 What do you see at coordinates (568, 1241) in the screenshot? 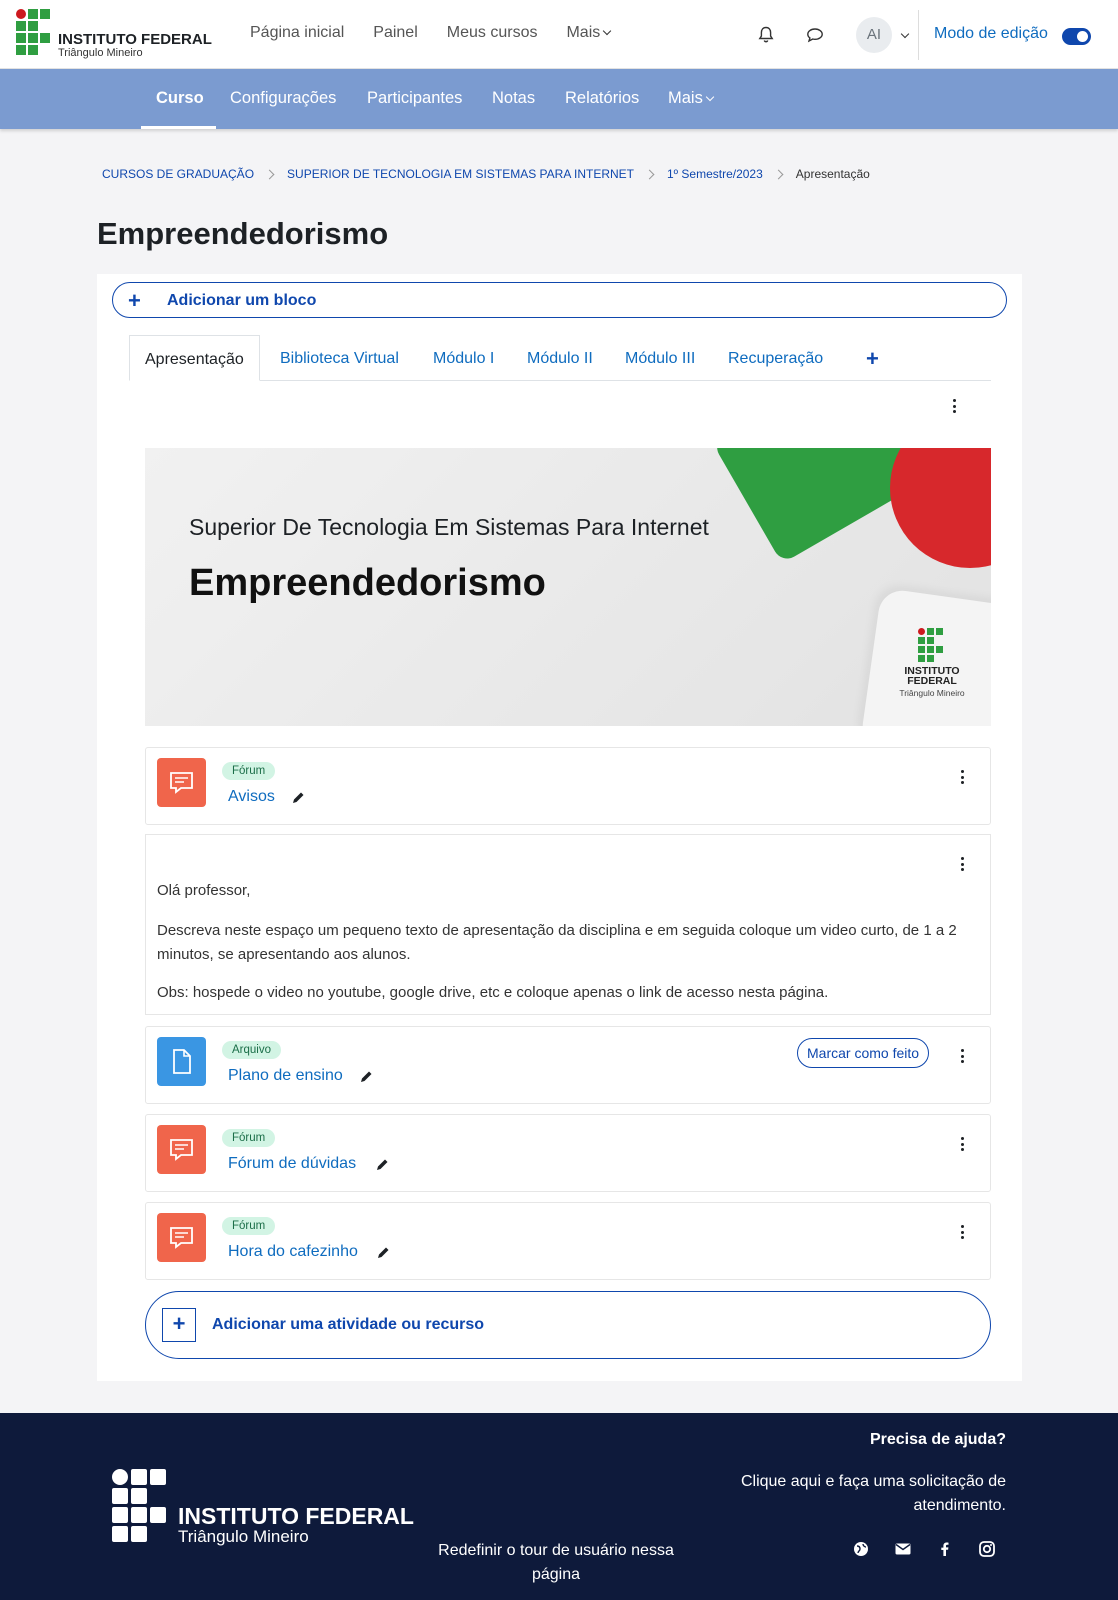
I see `activity-item: Fórum Hora do cafezinho` at bounding box center [568, 1241].